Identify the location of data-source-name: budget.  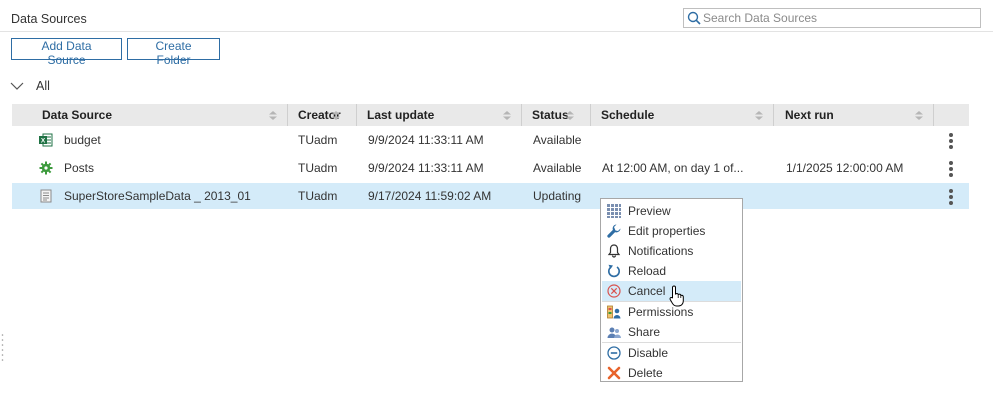
(82, 140).